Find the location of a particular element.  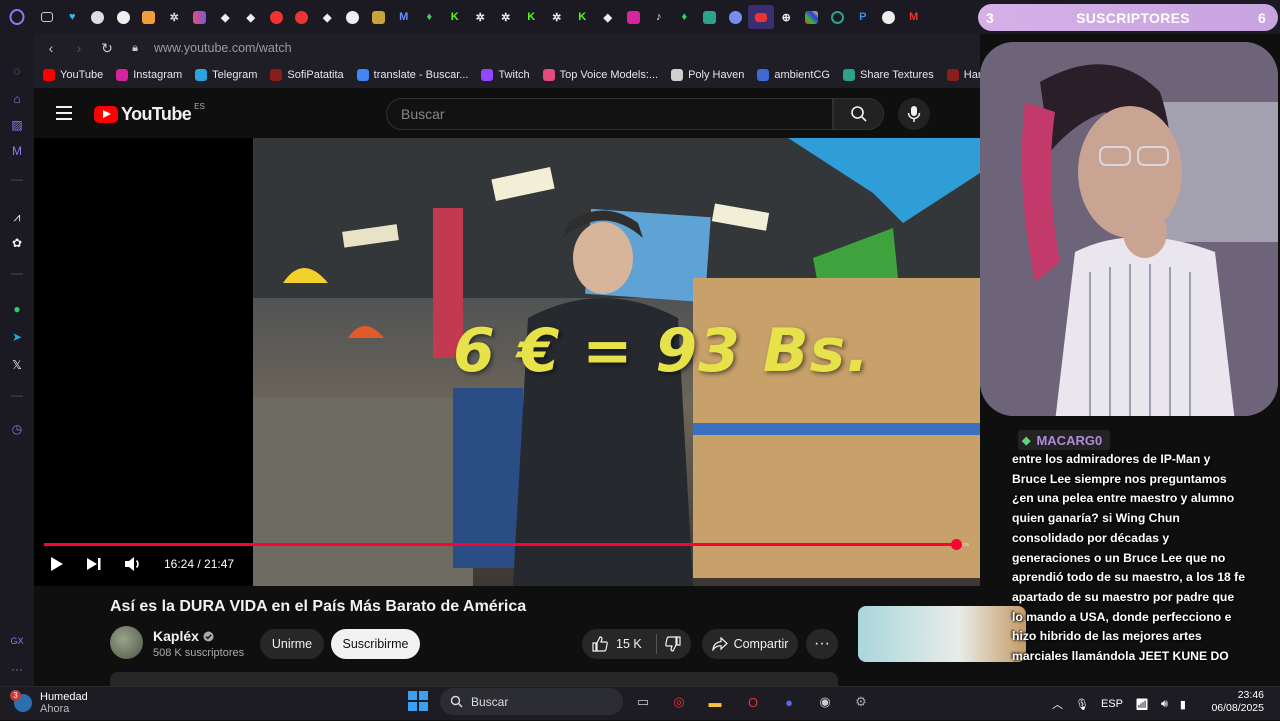

opera-gx-icon: ◎ is located at coordinates (679, 702).